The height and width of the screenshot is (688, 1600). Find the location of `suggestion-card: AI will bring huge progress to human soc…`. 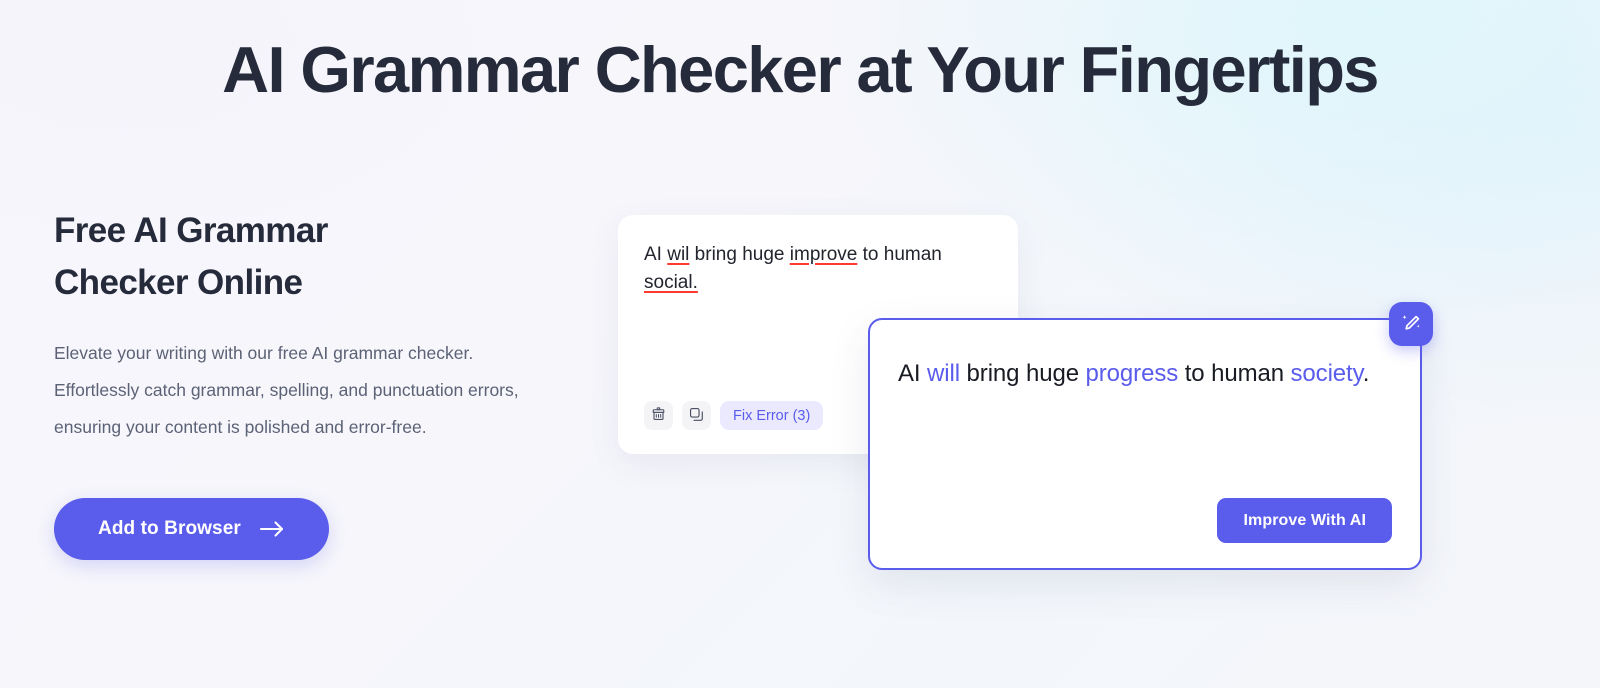

suggestion-card: AI will bring huge progress to human soc… is located at coordinates (1150, 436).